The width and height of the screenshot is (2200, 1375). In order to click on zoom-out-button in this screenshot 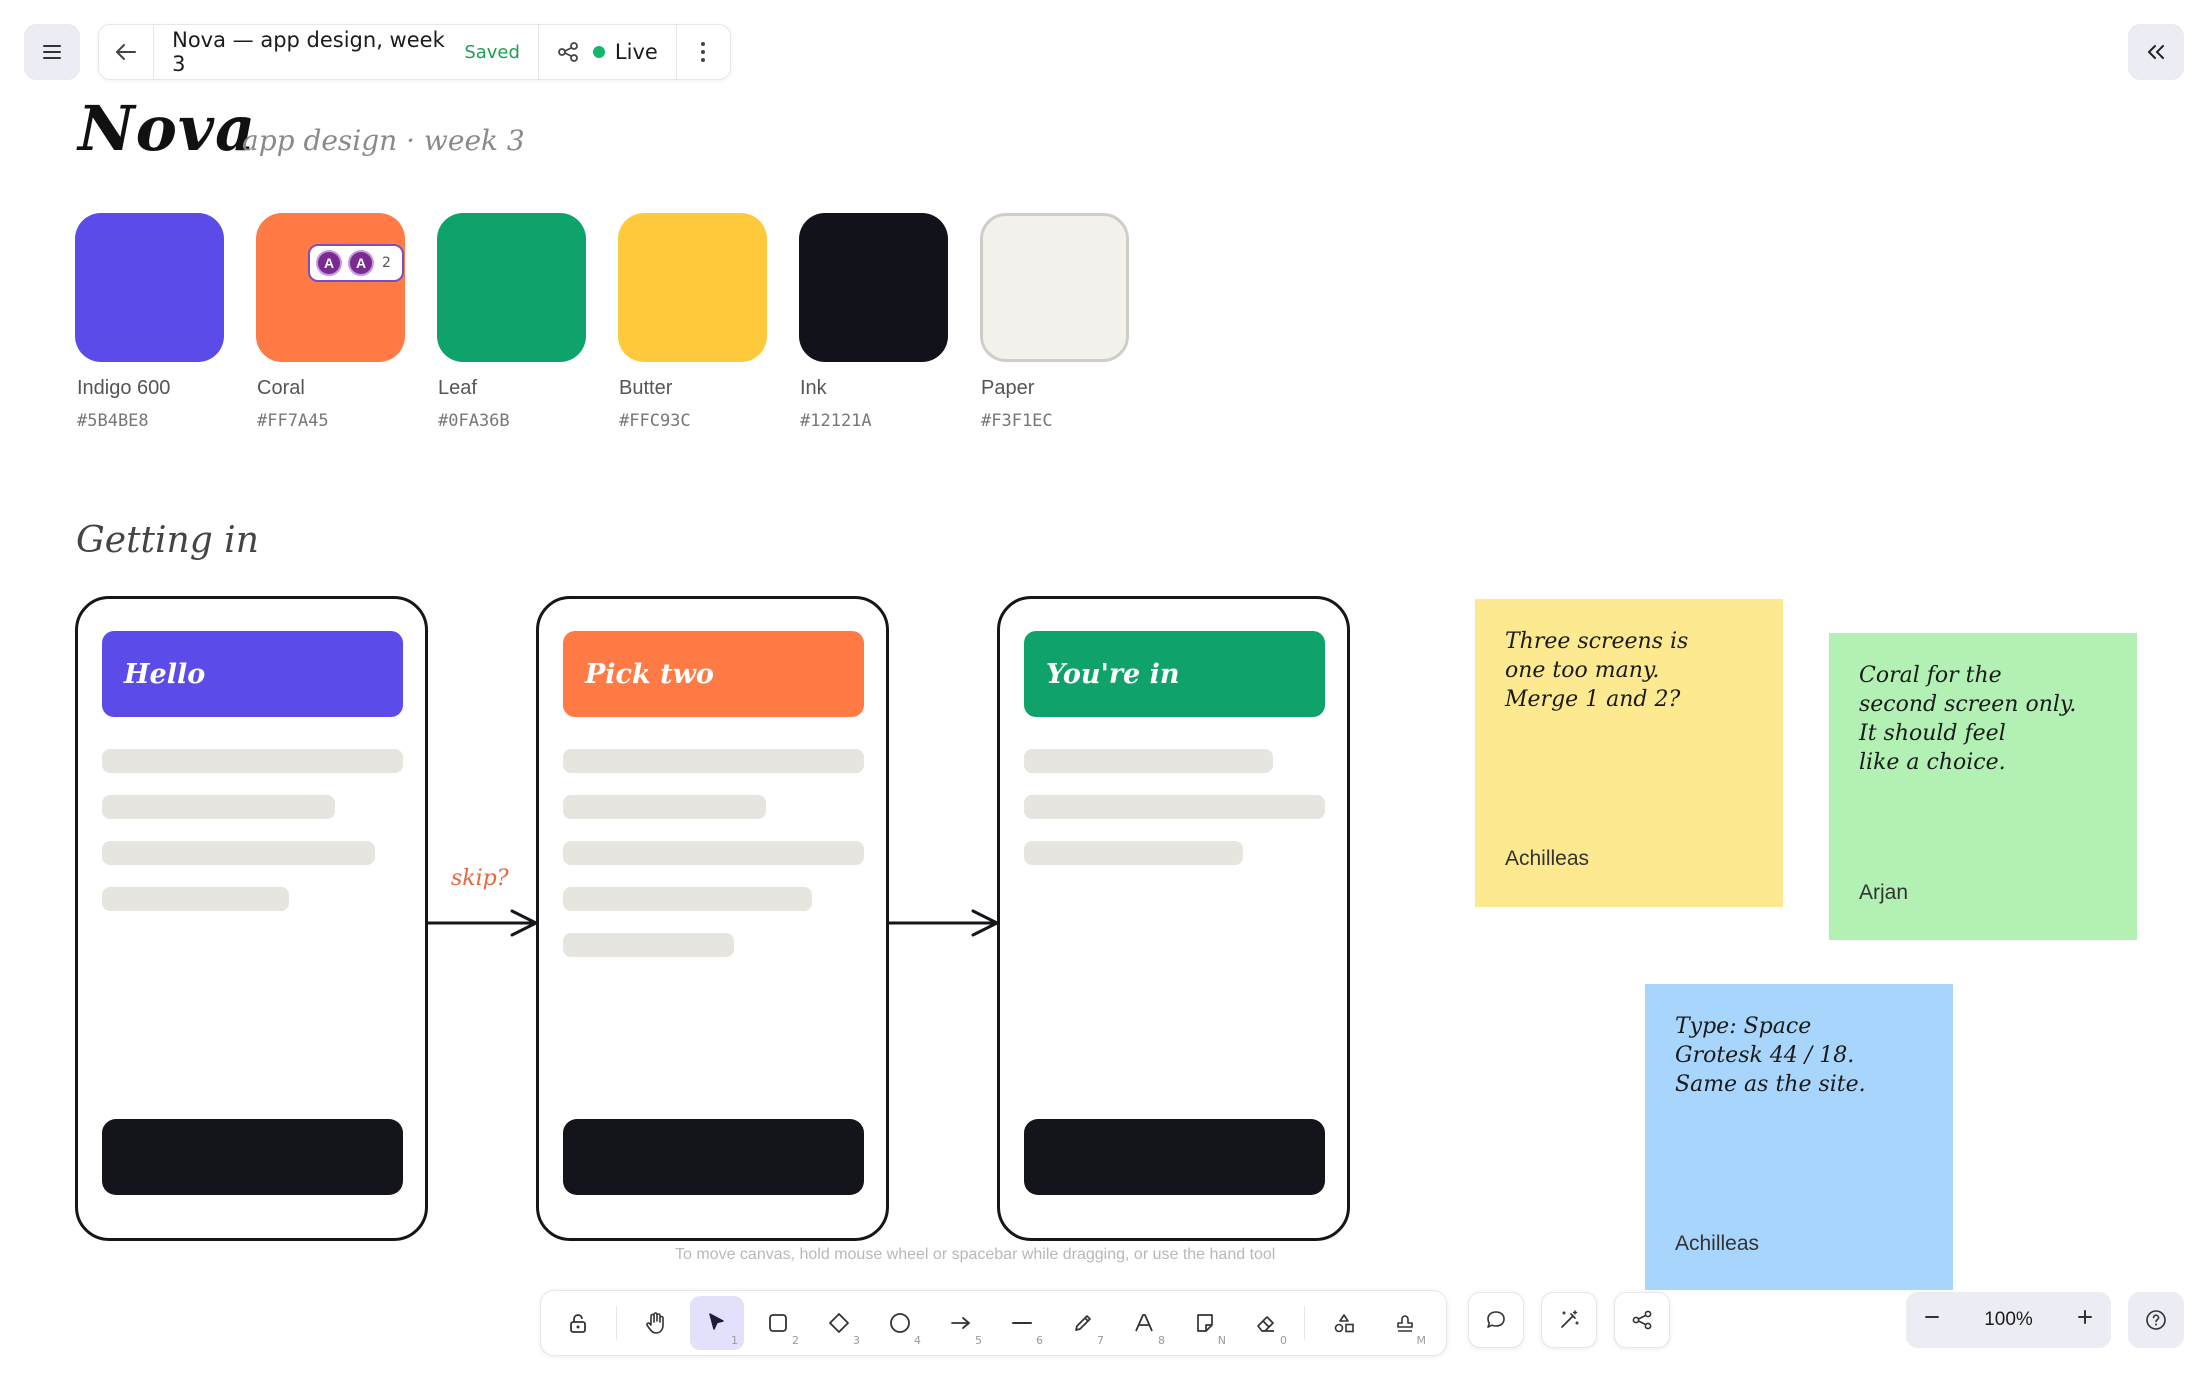, I will do `click(1932, 1320)`.